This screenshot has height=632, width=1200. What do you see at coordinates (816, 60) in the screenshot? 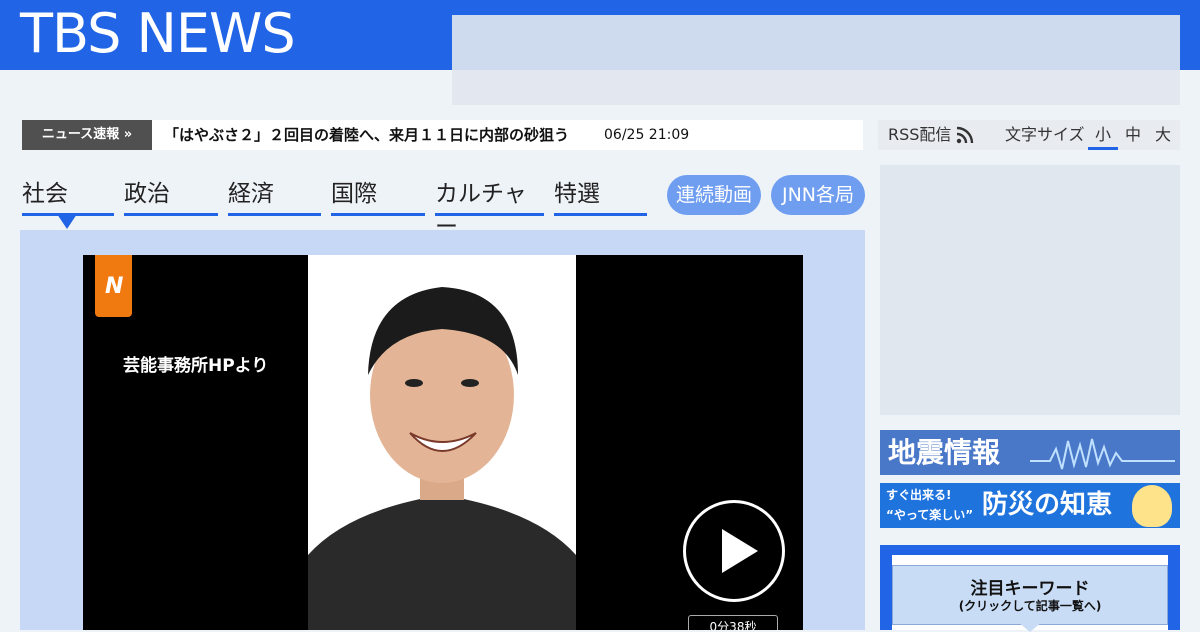
I see `header-ad-banner` at bounding box center [816, 60].